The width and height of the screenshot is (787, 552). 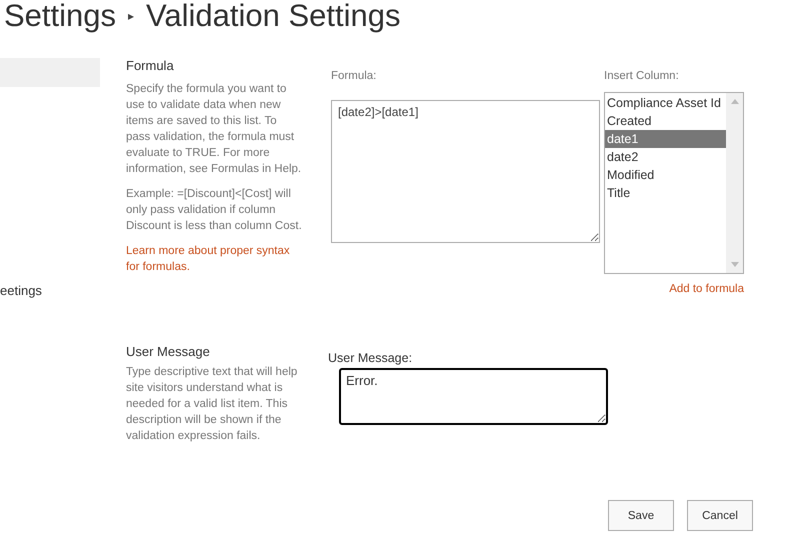 What do you see at coordinates (214, 210) in the screenshot?
I see `example-text: Example: =[Discount]<[Cost] will only pass validation if column Discount is less than column Cost.` at bounding box center [214, 210].